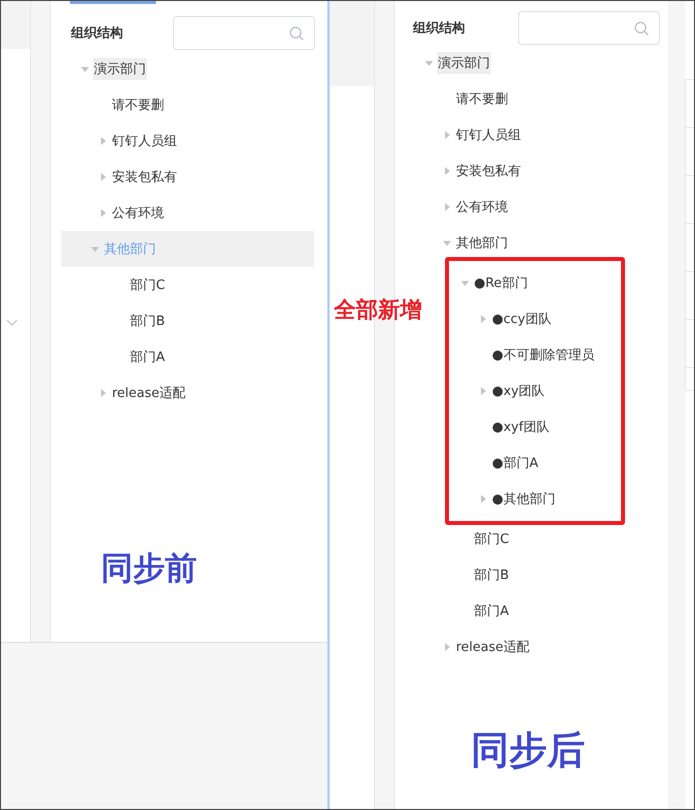 This screenshot has height=810, width=695. Describe the element at coordinates (531, 243) in the screenshot. I see `tree-row: 其他部门` at that location.